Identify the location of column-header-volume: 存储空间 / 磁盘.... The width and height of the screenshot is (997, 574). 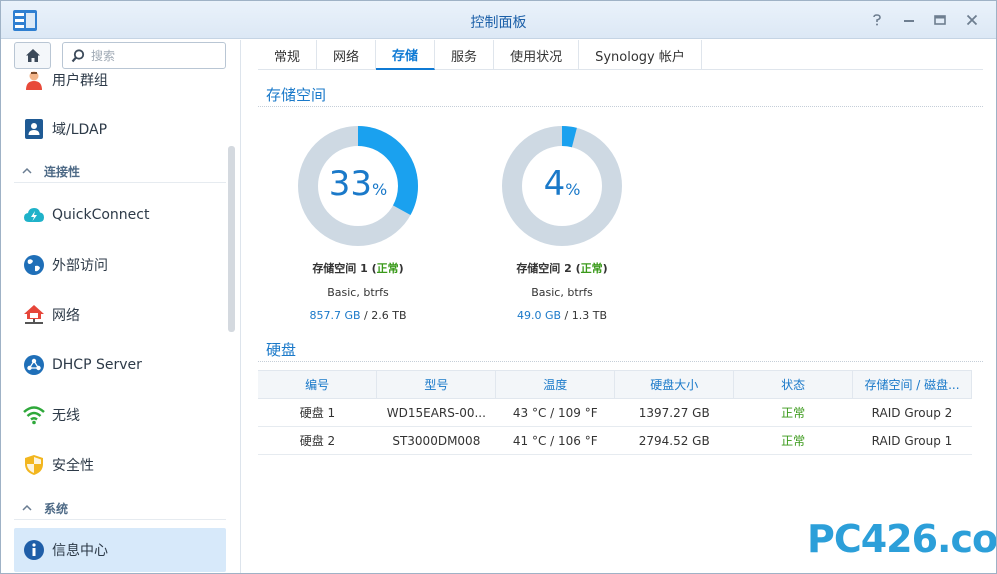
(912, 384).